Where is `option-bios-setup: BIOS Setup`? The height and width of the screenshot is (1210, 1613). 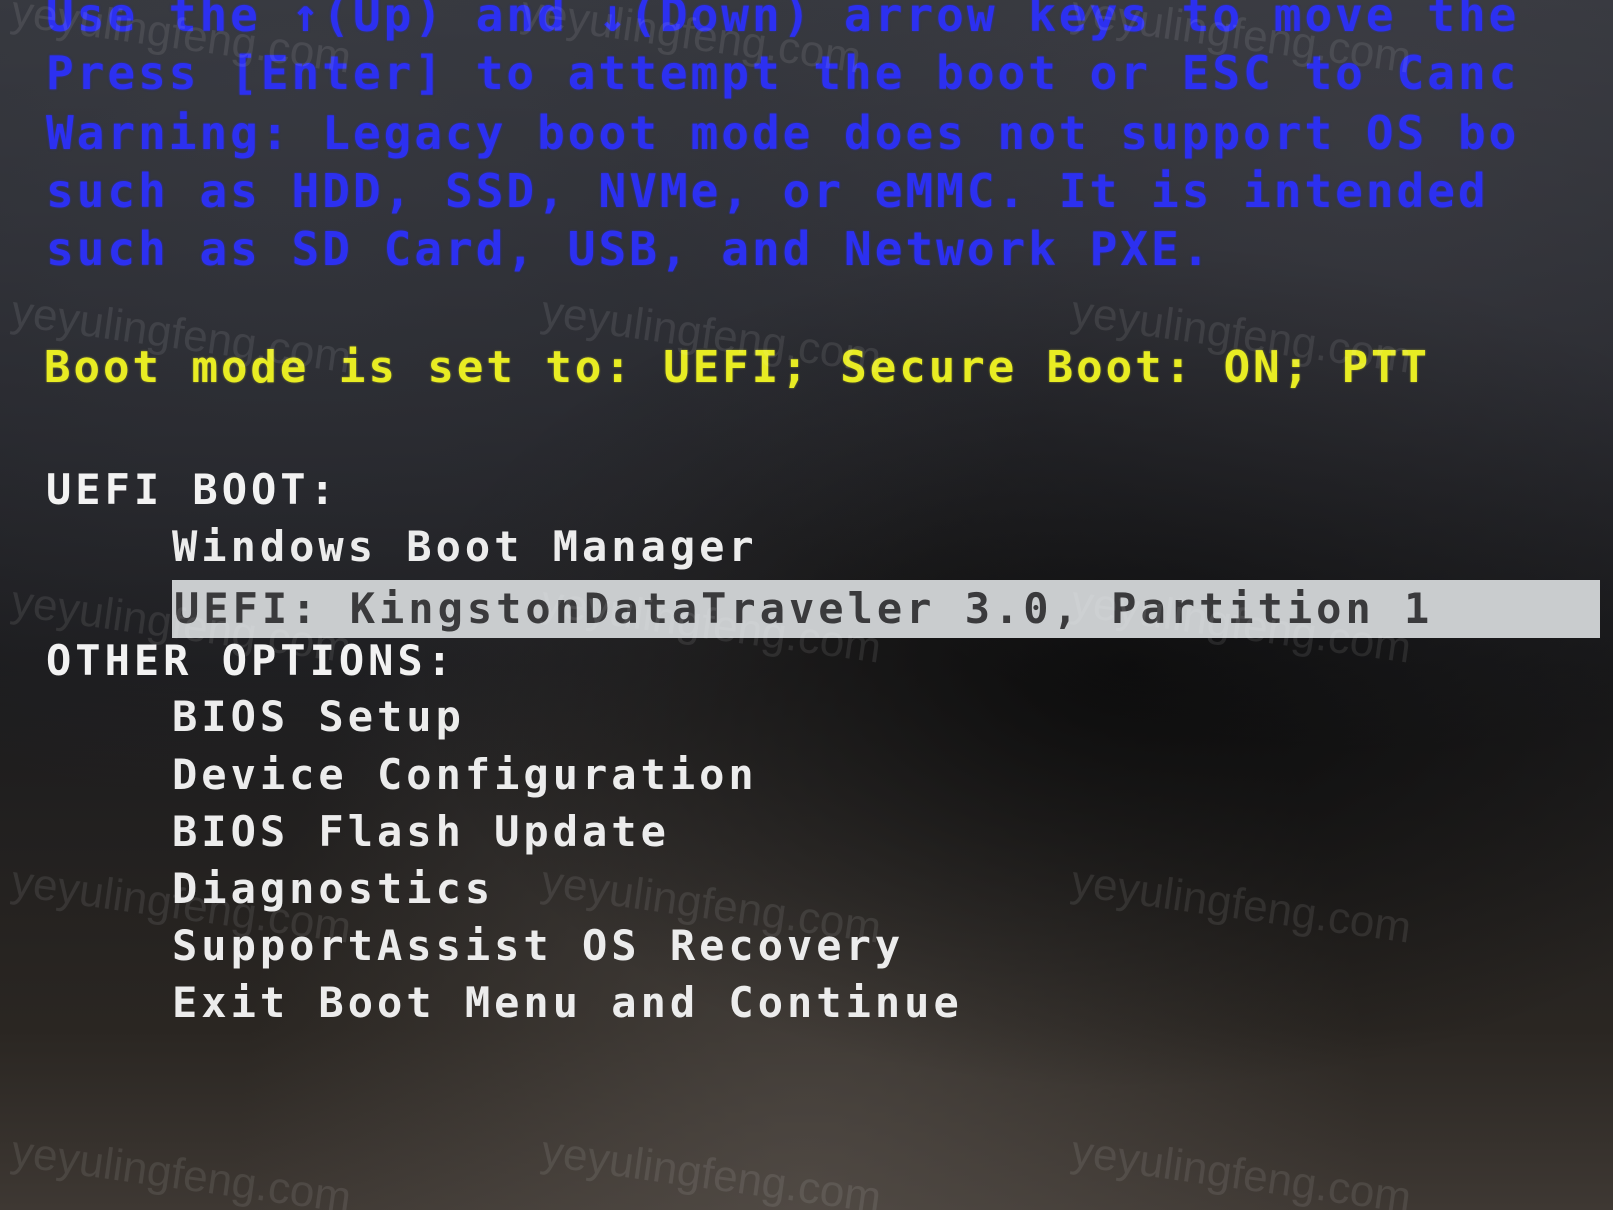
option-bios-setup: BIOS Setup is located at coordinates (318, 716).